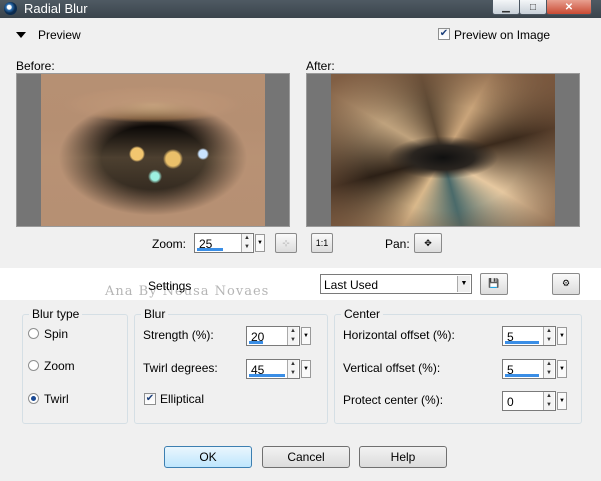 The height and width of the screenshot is (481, 601). What do you see at coordinates (392, 368) in the screenshot?
I see `vertical-offset-label: Vertical offset (%):` at bounding box center [392, 368].